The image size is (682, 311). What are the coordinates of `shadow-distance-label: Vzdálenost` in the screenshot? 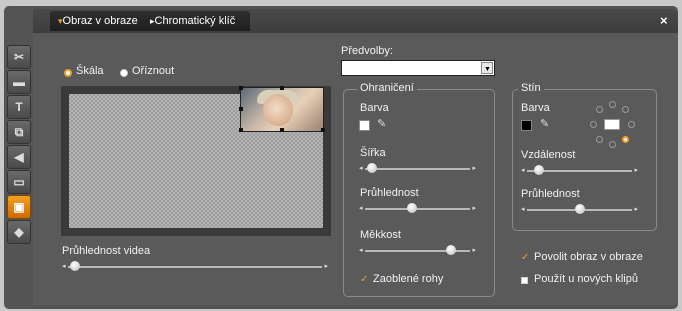 It's located at (548, 155).